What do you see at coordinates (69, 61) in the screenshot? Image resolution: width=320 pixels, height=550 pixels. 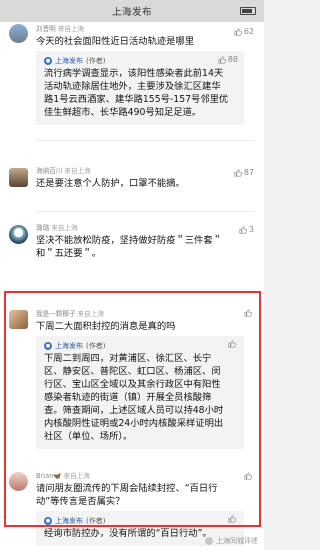 I see `reply-author-name: 上海发布` at bounding box center [69, 61].